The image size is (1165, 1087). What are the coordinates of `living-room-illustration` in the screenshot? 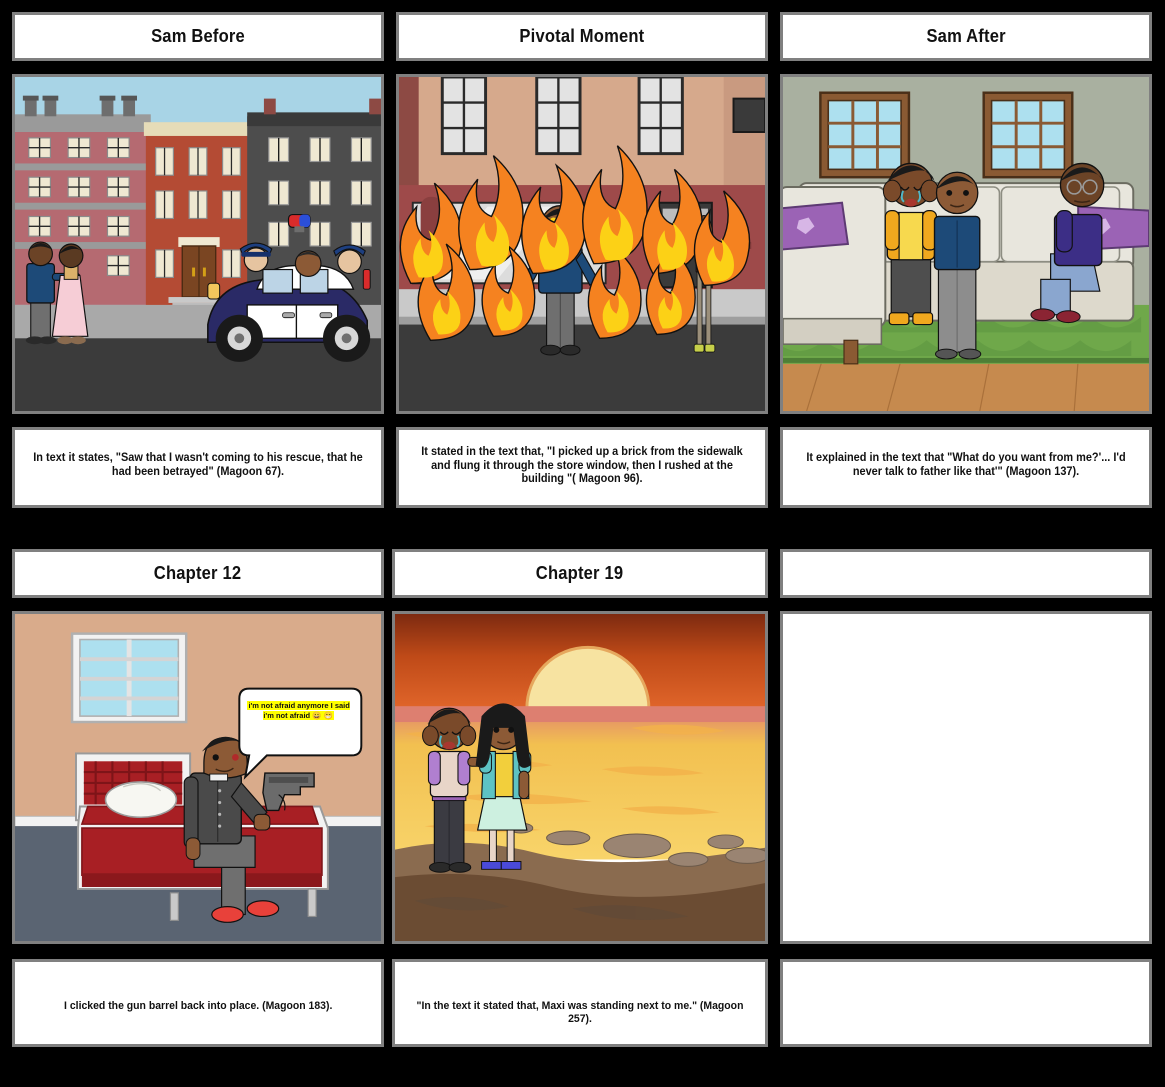 It's located at (966, 244).